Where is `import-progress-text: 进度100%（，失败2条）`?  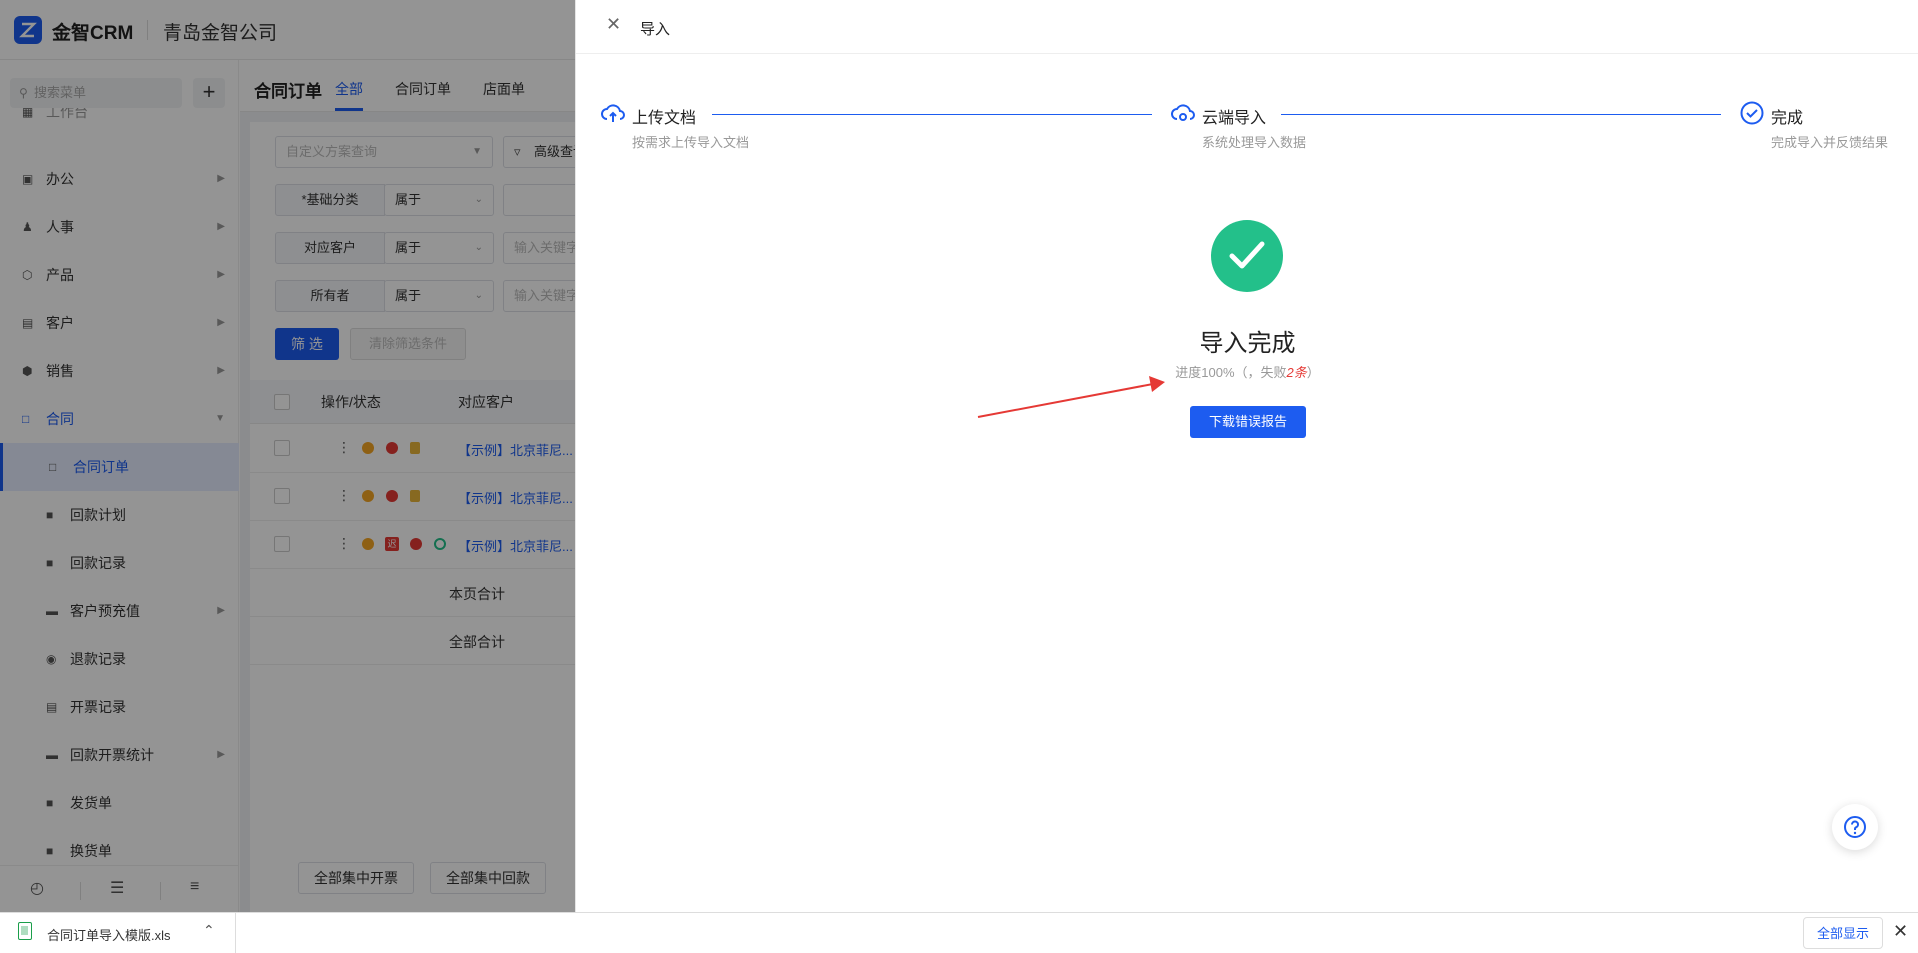 import-progress-text: 进度100%（，失败2条） is located at coordinates (1247, 371).